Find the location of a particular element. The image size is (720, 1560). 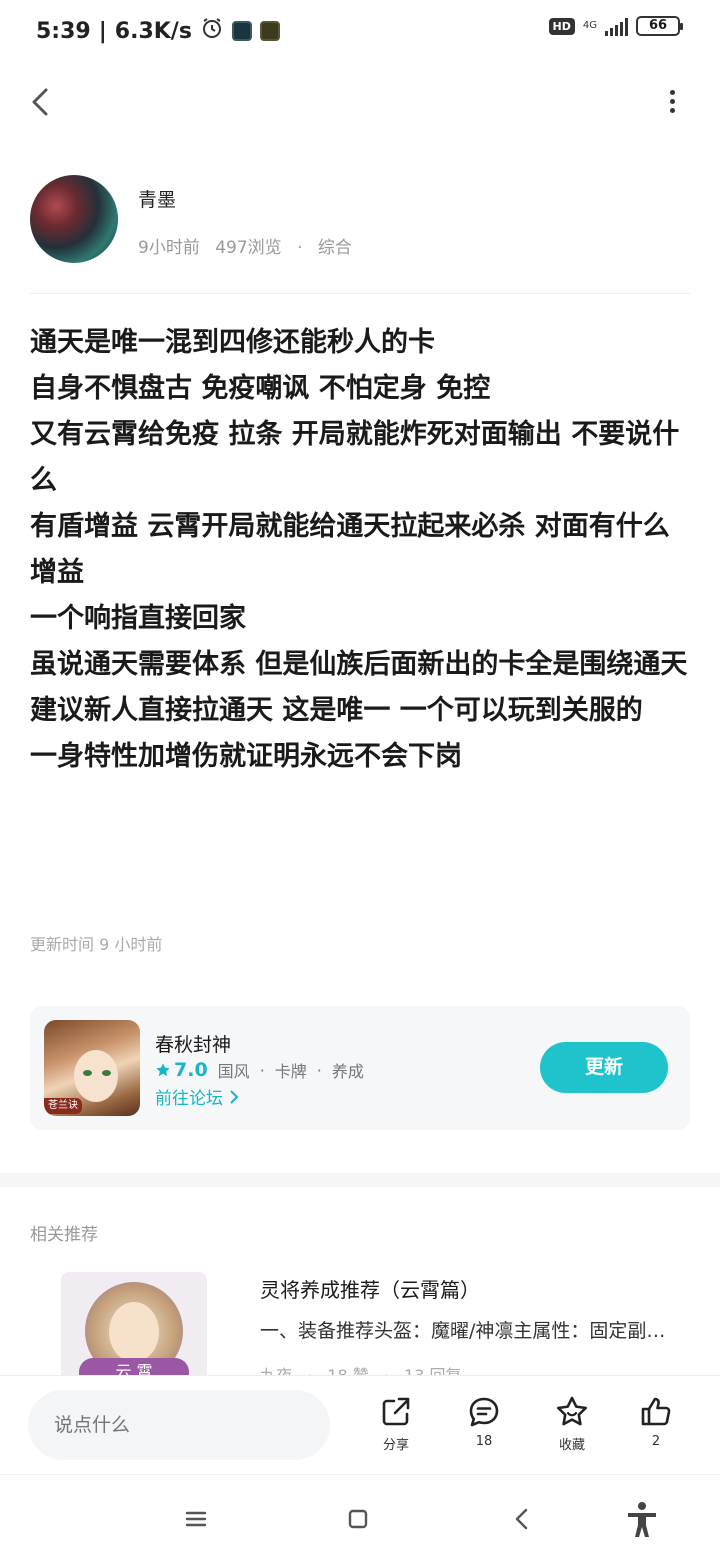

status-left: 5:39 | 6.3K/s is located at coordinates (158, 31).